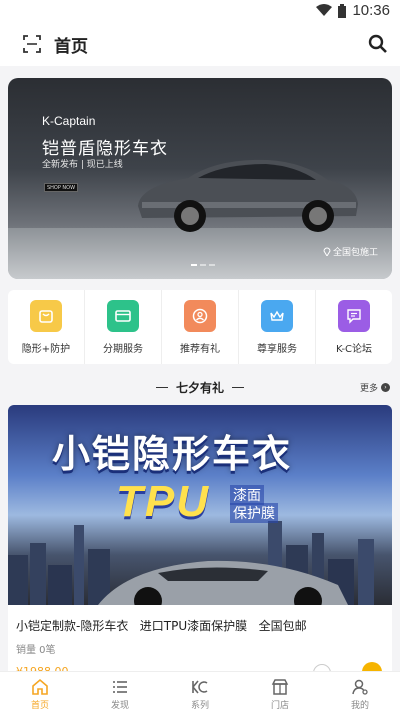 The image size is (400, 711). I want to click on quick-menu: 隐形+防护 分期服务 推荐有礼 尊享服务 K-C论坛, so click(200, 327).